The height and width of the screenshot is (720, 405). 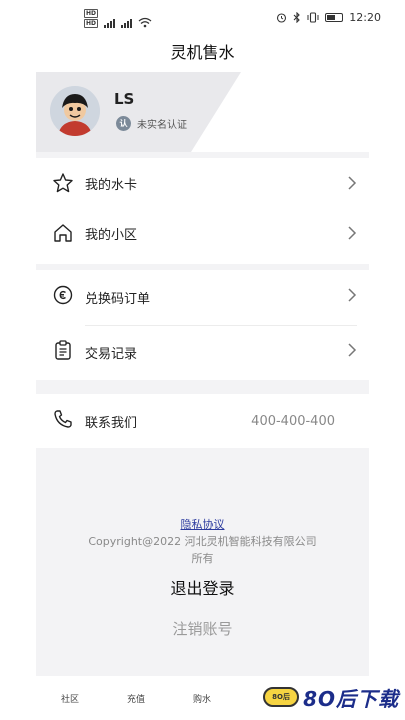 I want to click on menu-item-label: 我的水卡, so click(x=111, y=185).